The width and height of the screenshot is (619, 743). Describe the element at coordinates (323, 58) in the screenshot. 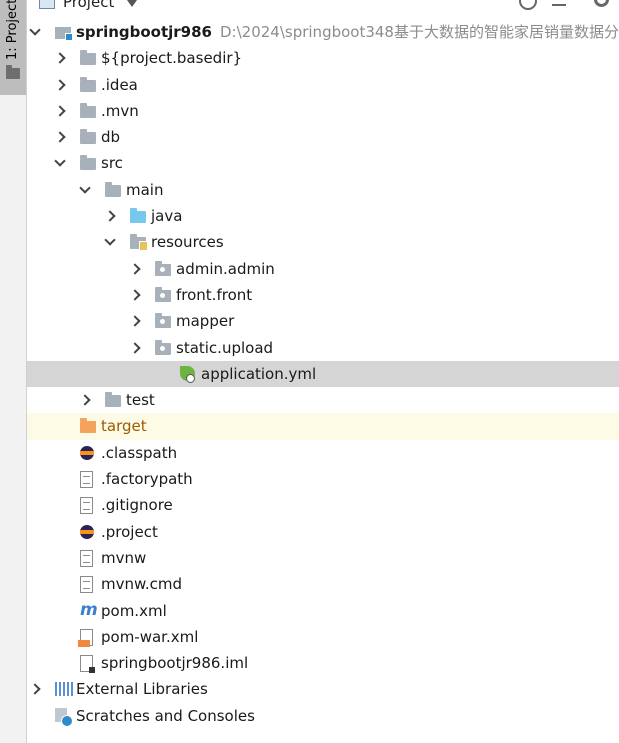

I see `tree-node: ${project.basedir}` at that location.